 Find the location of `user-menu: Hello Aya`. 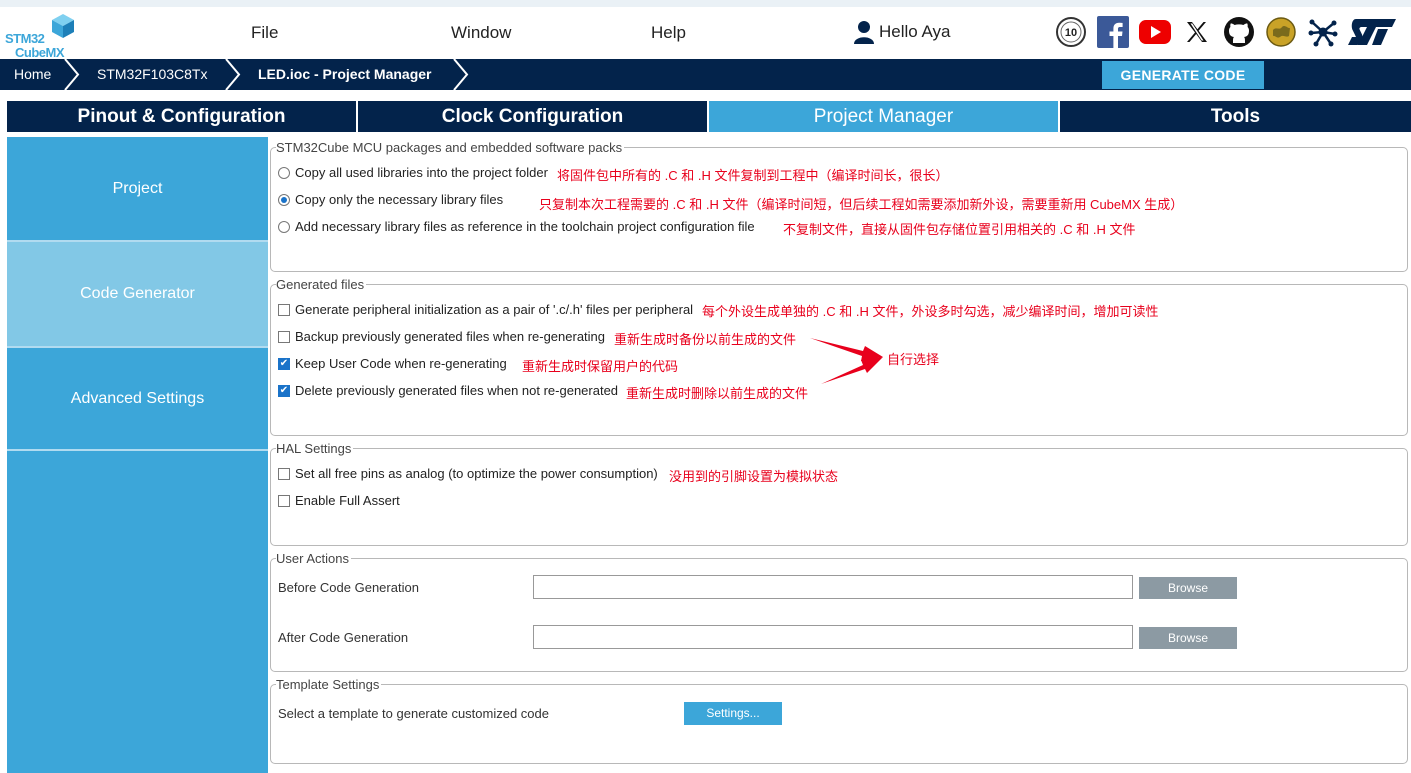

user-menu: Hello Aya is located at coordinates (902, 32).